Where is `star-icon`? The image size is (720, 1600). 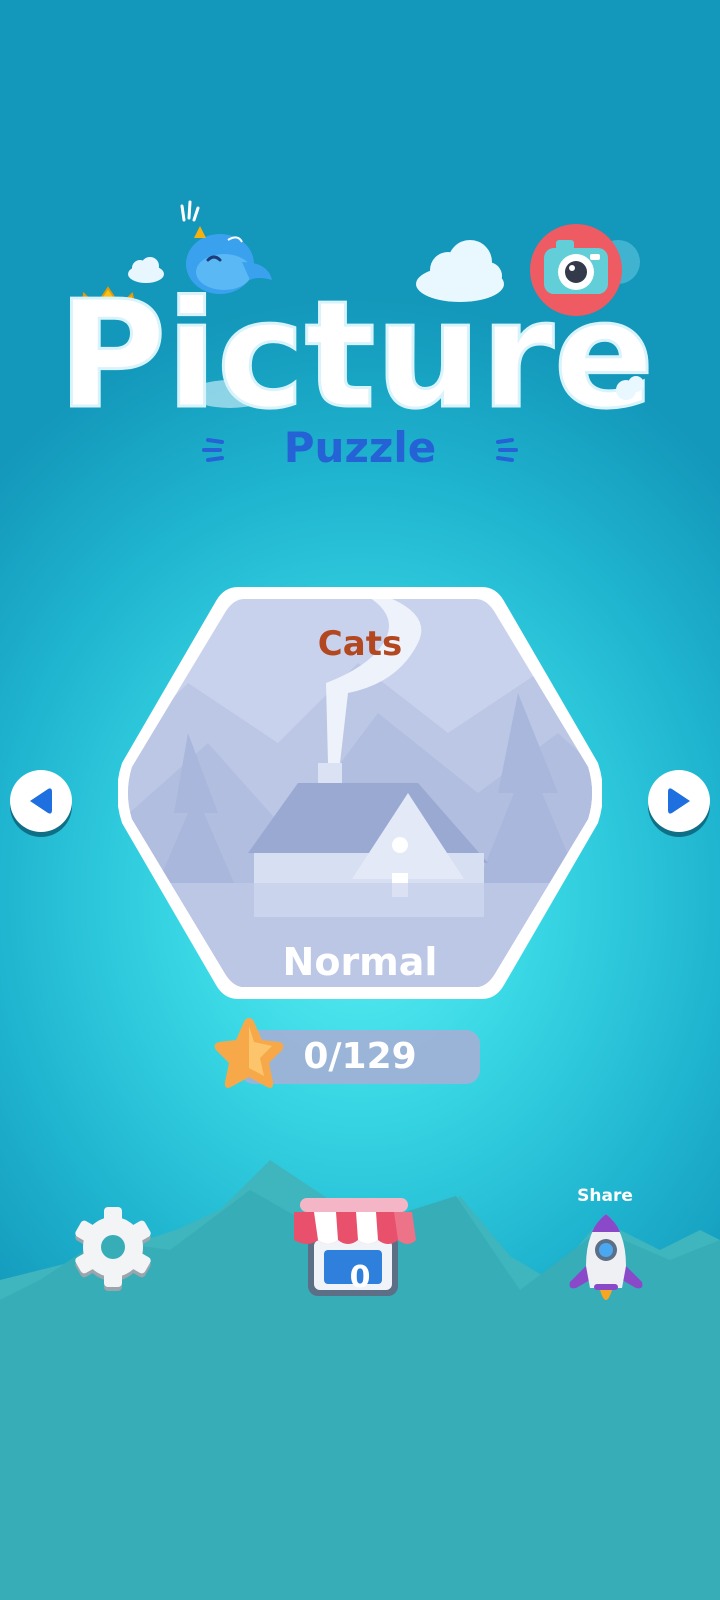
star-icon is located at coordinates (249, 1055).